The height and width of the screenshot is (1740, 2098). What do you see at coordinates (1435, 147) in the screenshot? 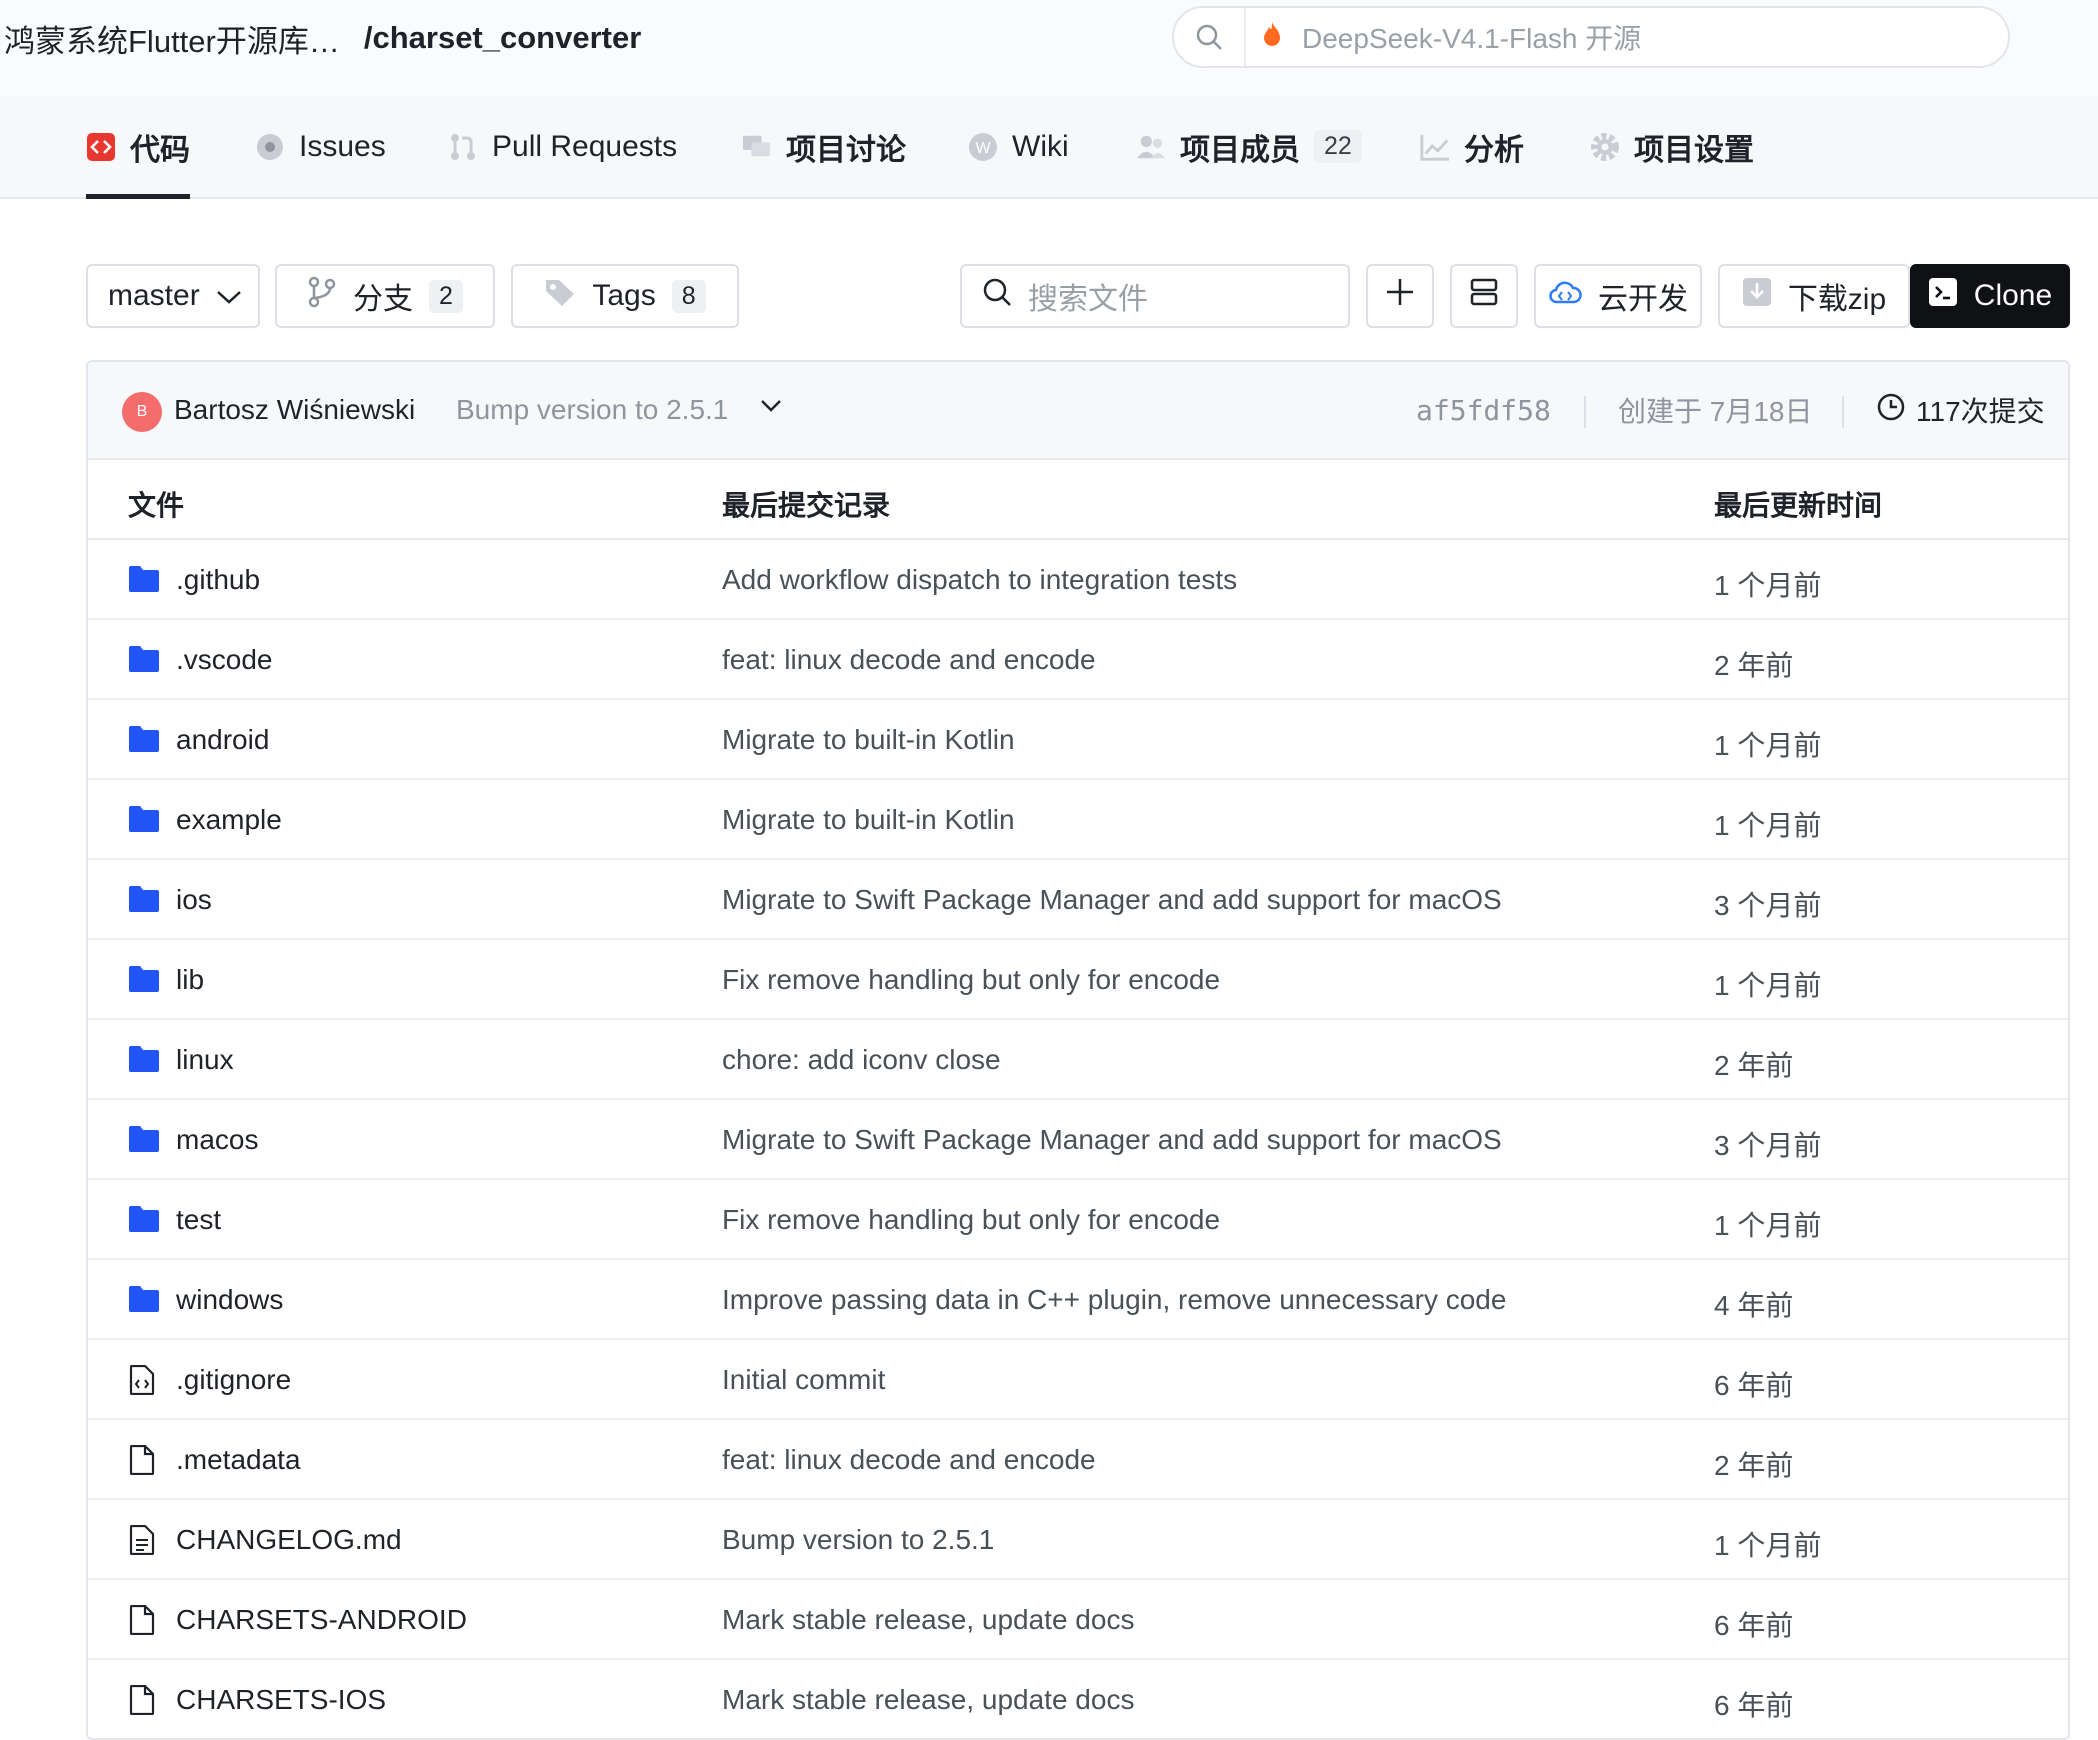
I see `analytics-icon` at bounding box center [1435, 147].